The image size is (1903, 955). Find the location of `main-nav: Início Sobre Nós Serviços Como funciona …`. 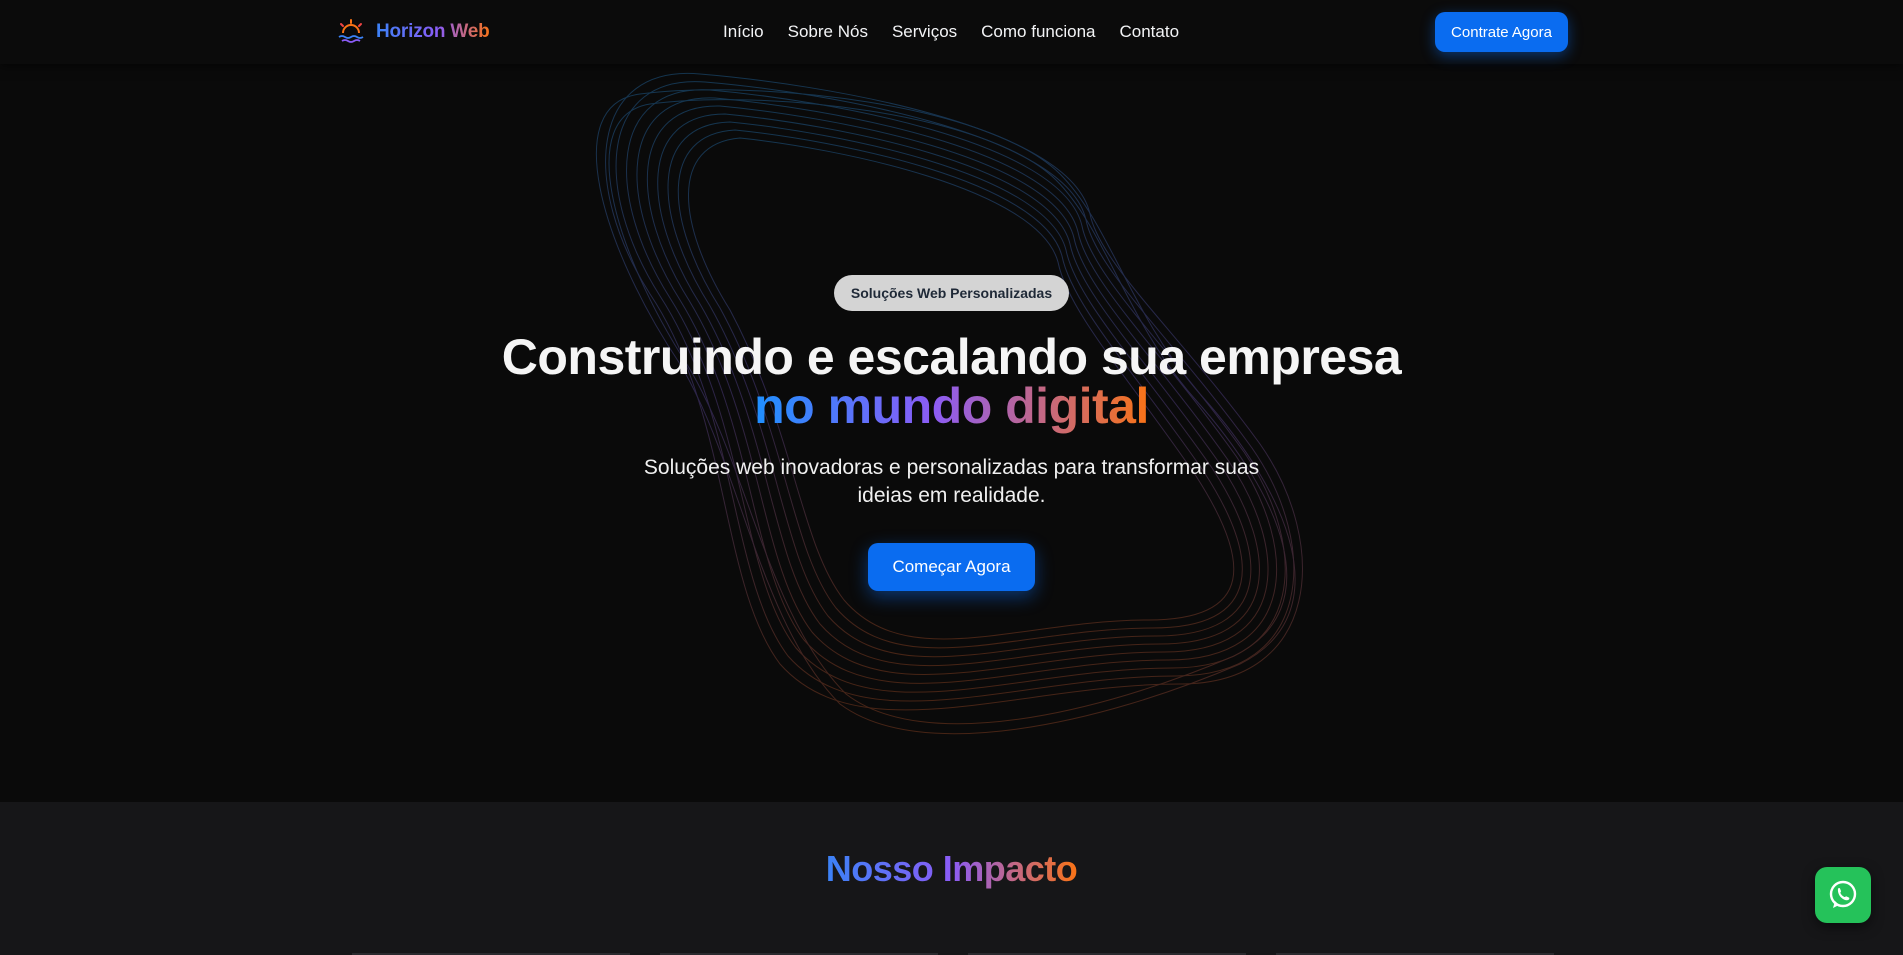

main-nav: Início Sobre Nós Serviços Como funciona … is located at coordinates (951, 32).